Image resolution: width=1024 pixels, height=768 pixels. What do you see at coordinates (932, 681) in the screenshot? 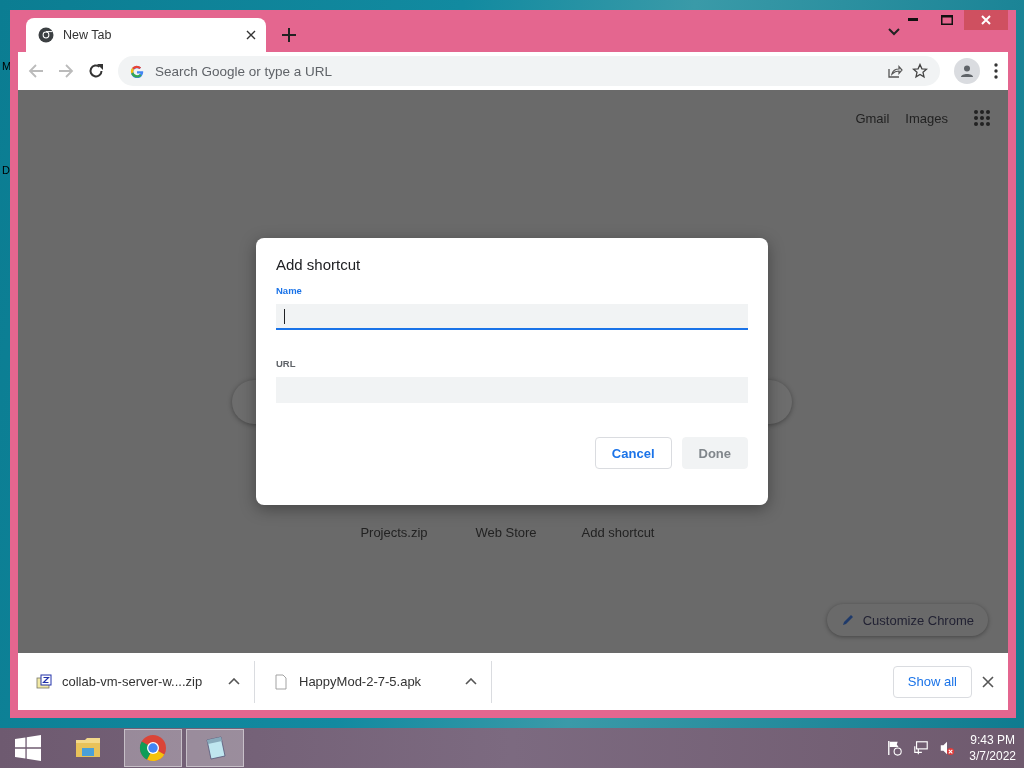
I see `show-all-button: Show all` at bounding box center [932, 681].